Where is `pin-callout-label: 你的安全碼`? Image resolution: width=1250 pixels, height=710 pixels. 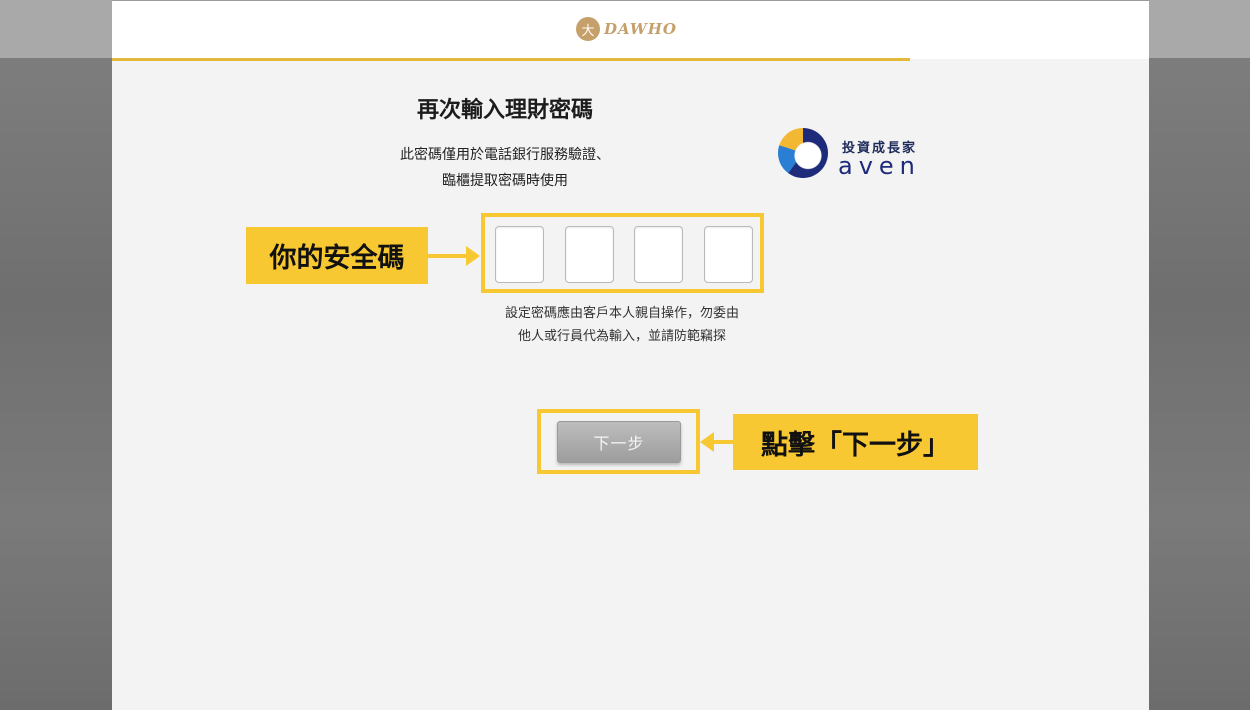 pin-callout-label: 你的安全碼 is located at coordinates (337, 255).